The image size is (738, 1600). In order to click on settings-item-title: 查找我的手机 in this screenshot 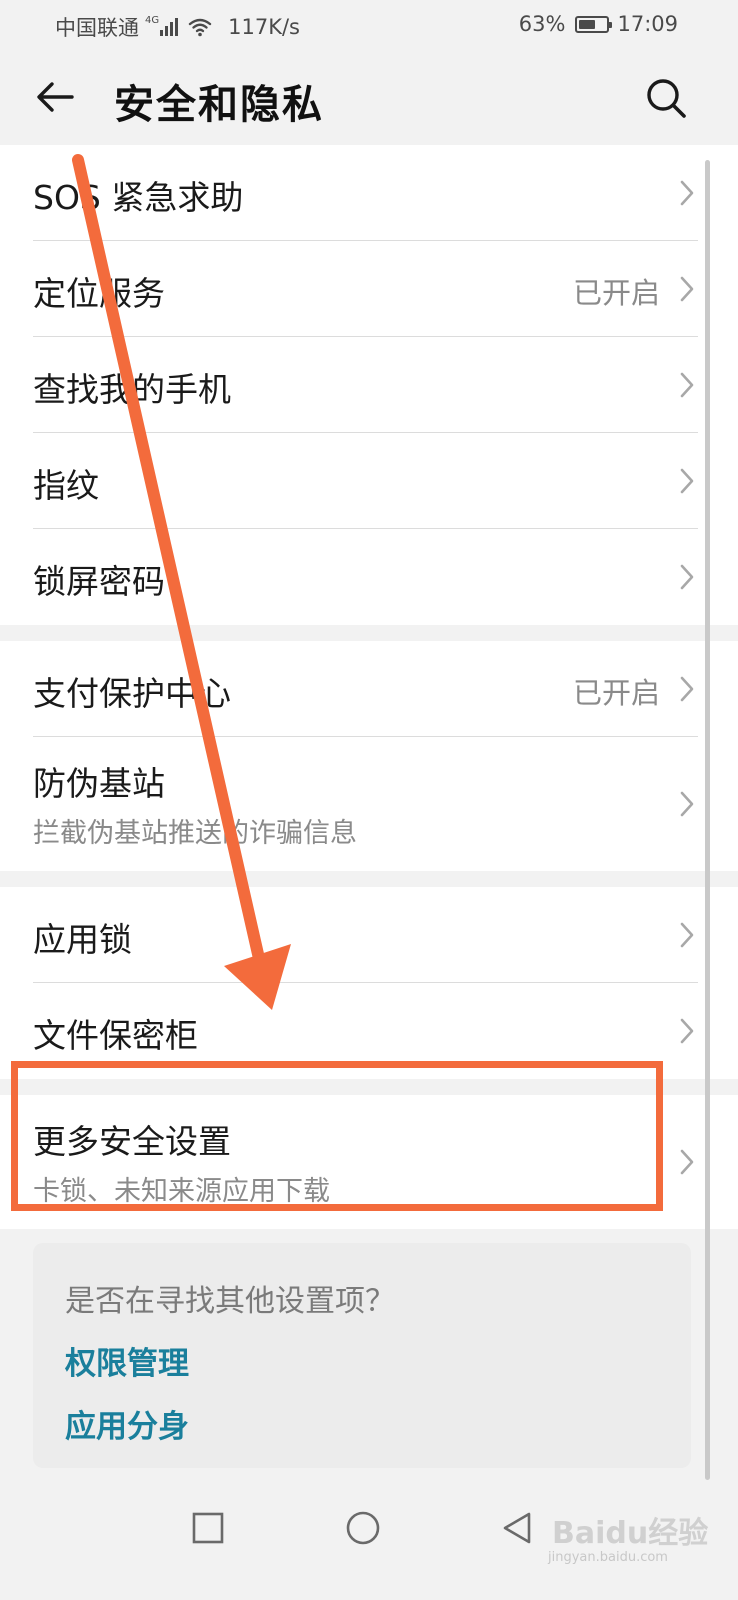, I will do `click(132, 389)`.